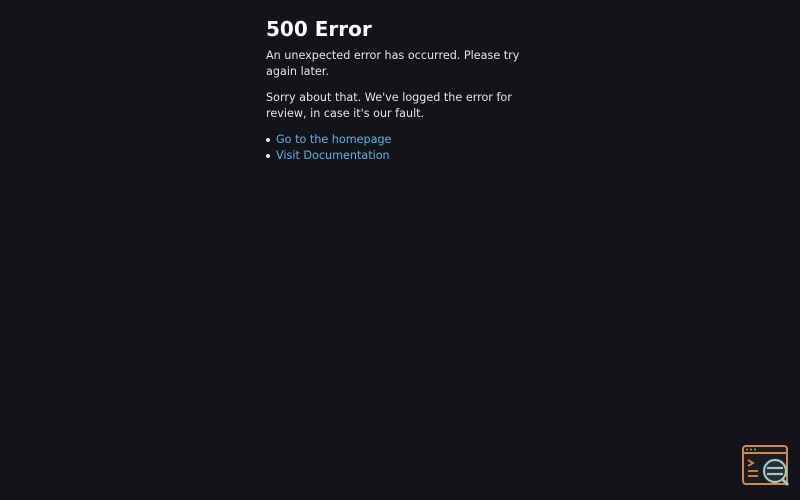 This screenshot has height=500, width=800. Describe the element at coordinates (333, 139) in the screenshot. I see `homepage-link: Go to the homepage` at that location.